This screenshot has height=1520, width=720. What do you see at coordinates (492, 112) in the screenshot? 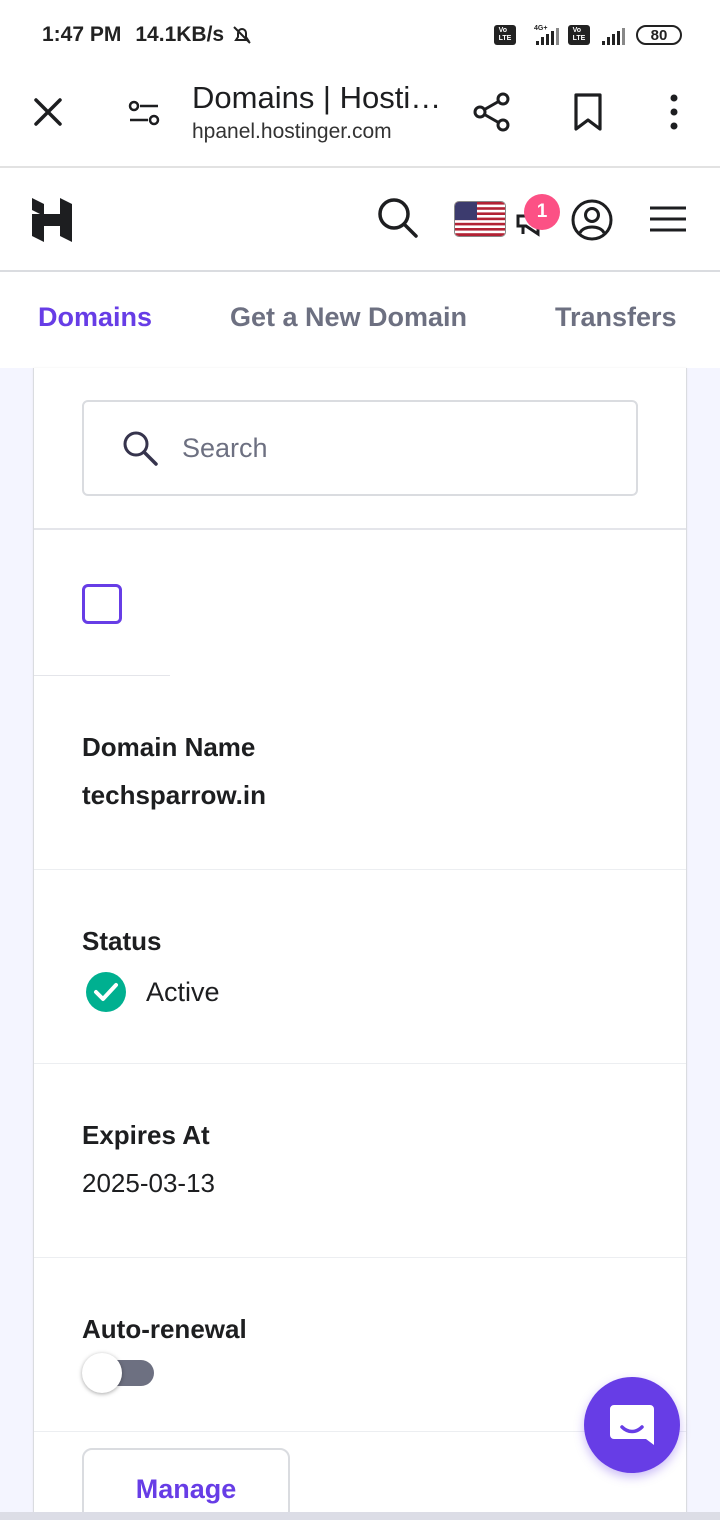
I see `share-icon` at bounding box center [492, 112].